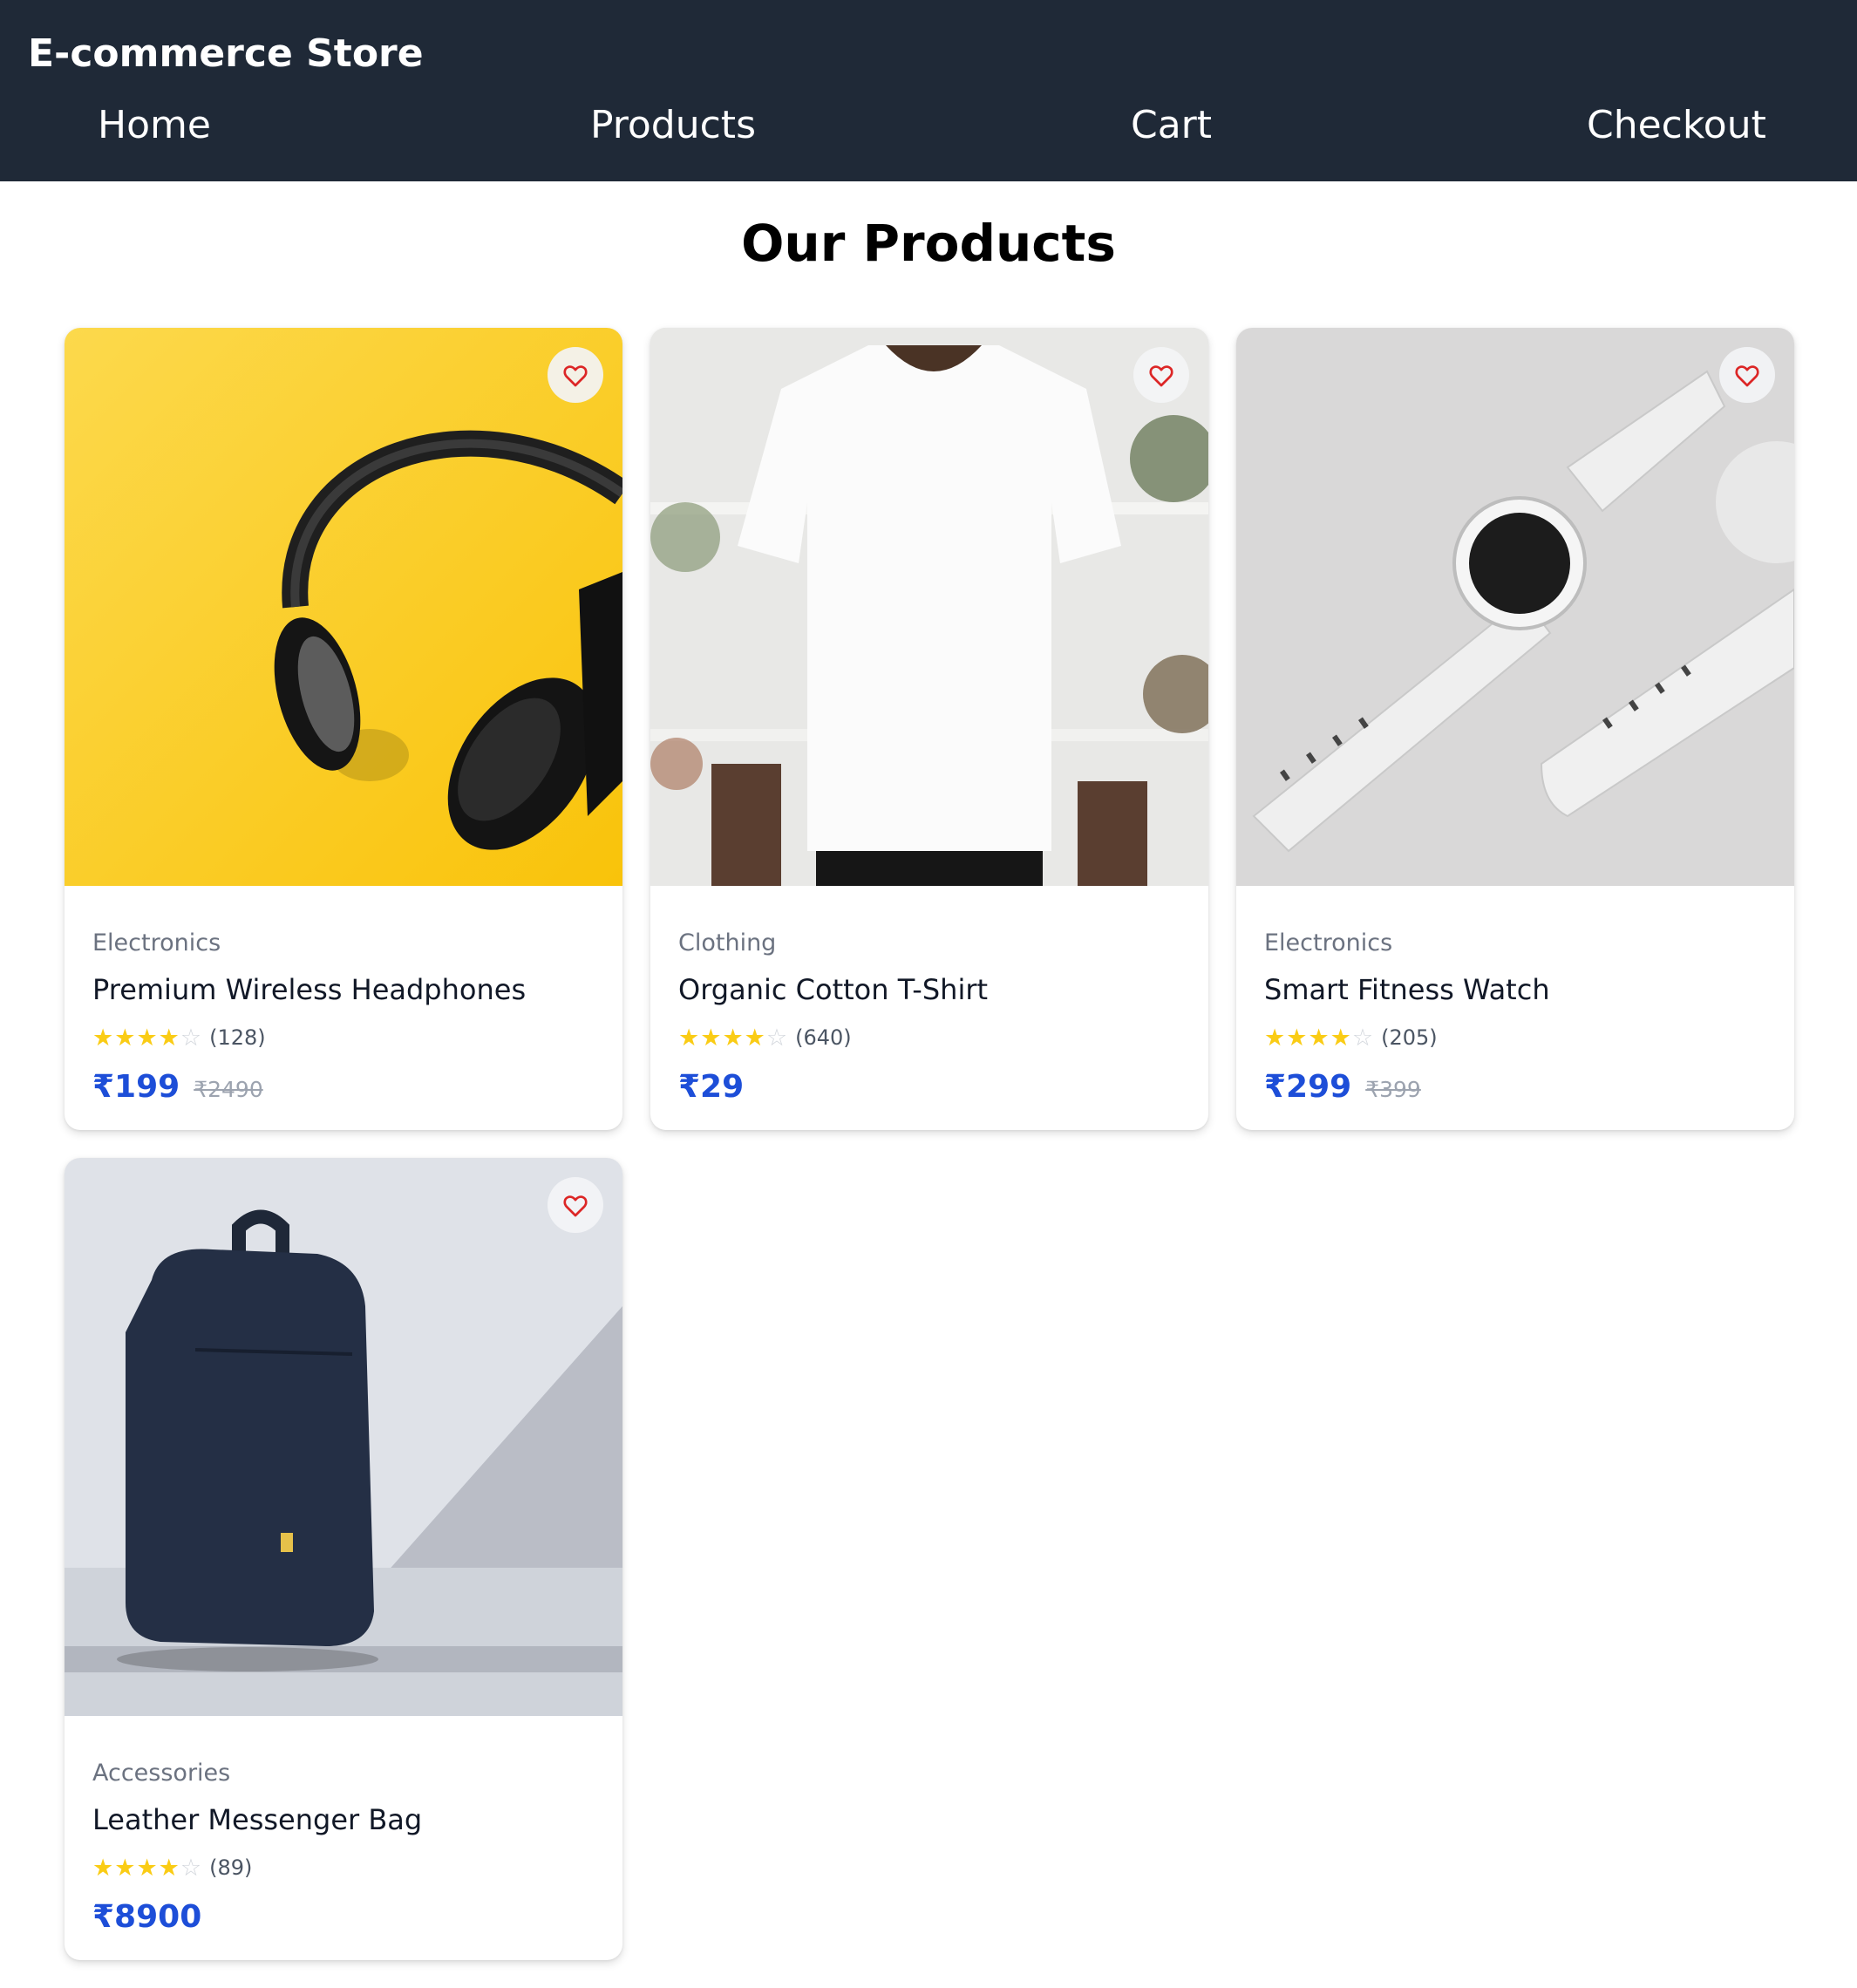 The image size is (1857, 1988). Describe the element at coordinates (1393, 1089) in the screenshot. I see `original-price: ₹399` at that location.